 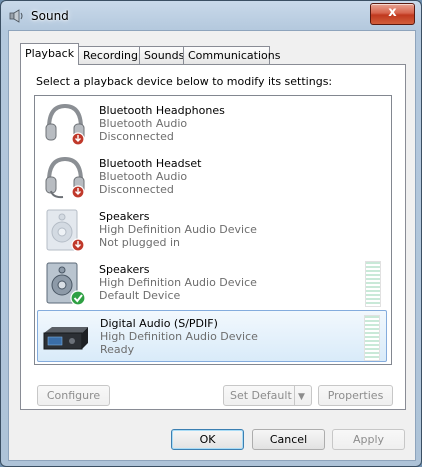 I want to click on apply-button-label: Apply, so click(x=368, y=439).